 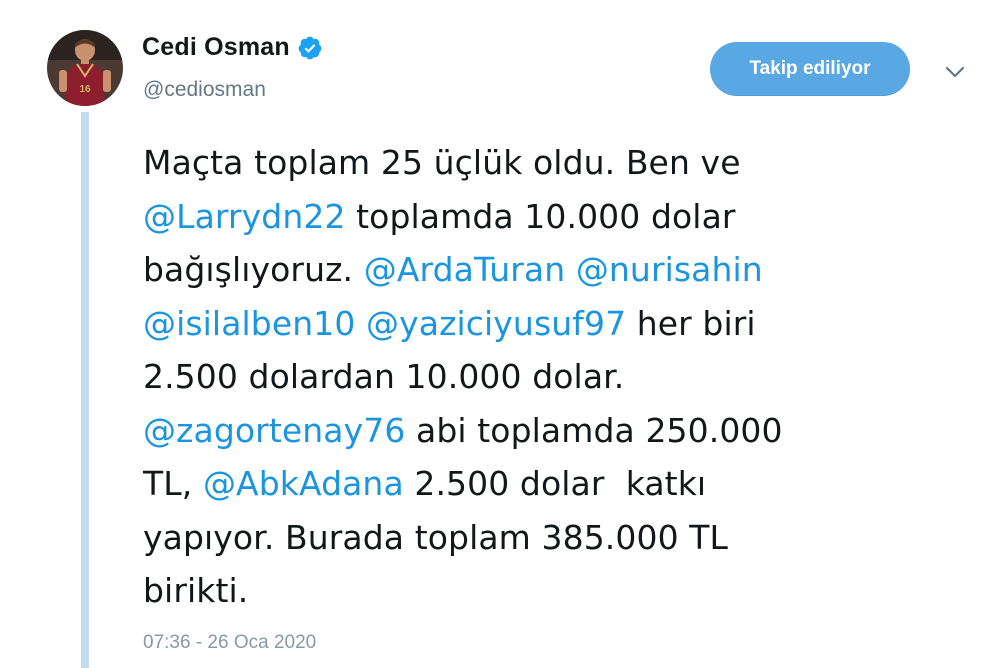 I want to click on thread-connector-line, so click(x=85, y=390).